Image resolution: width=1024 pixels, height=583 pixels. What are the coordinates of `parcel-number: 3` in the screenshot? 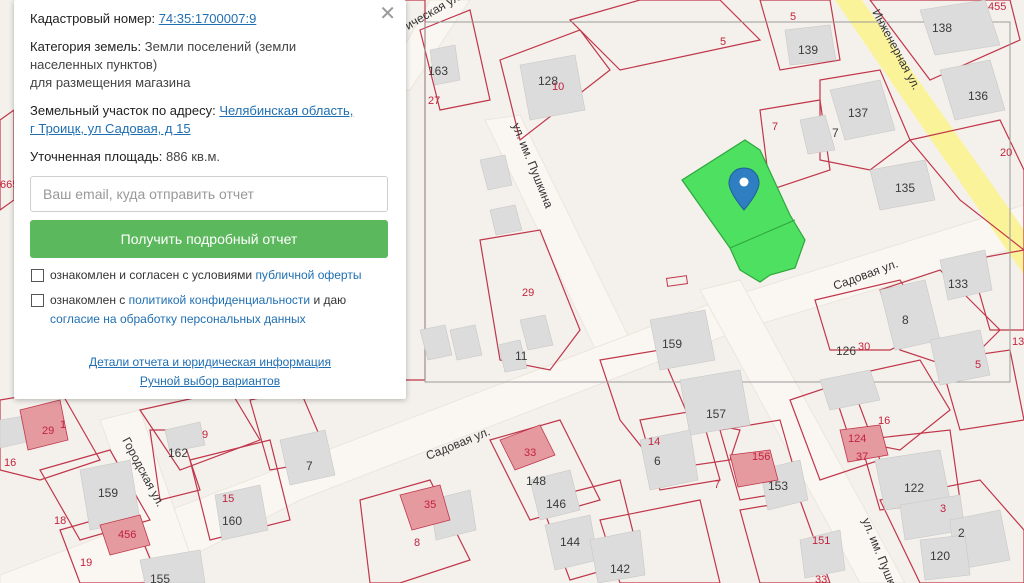 It's located at (943, 509).